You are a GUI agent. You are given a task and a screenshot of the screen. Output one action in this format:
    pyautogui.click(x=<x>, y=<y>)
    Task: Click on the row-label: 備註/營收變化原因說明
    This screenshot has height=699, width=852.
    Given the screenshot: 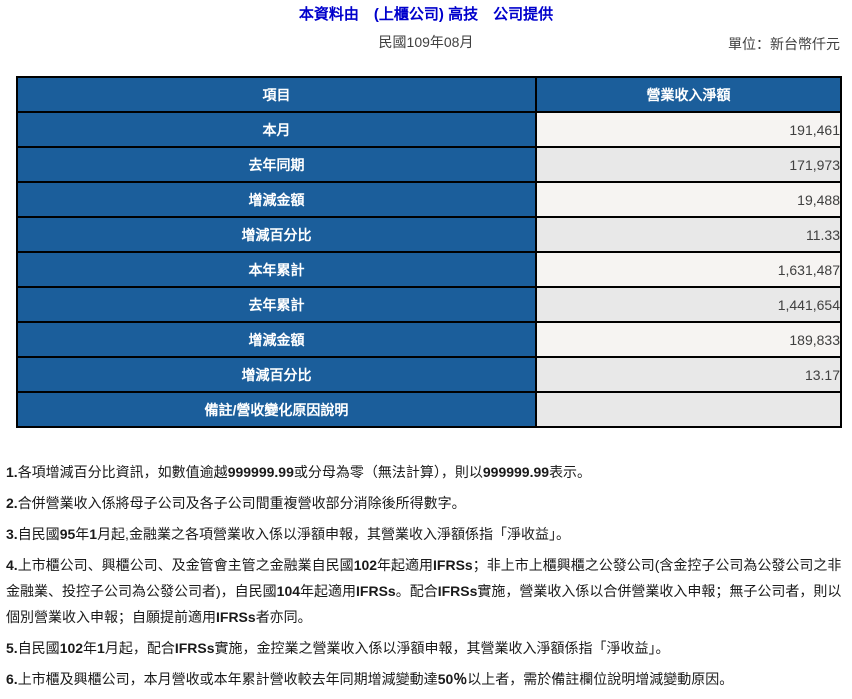 What is the action you would take?
    pyautogui.click(x=276, y=409)
    